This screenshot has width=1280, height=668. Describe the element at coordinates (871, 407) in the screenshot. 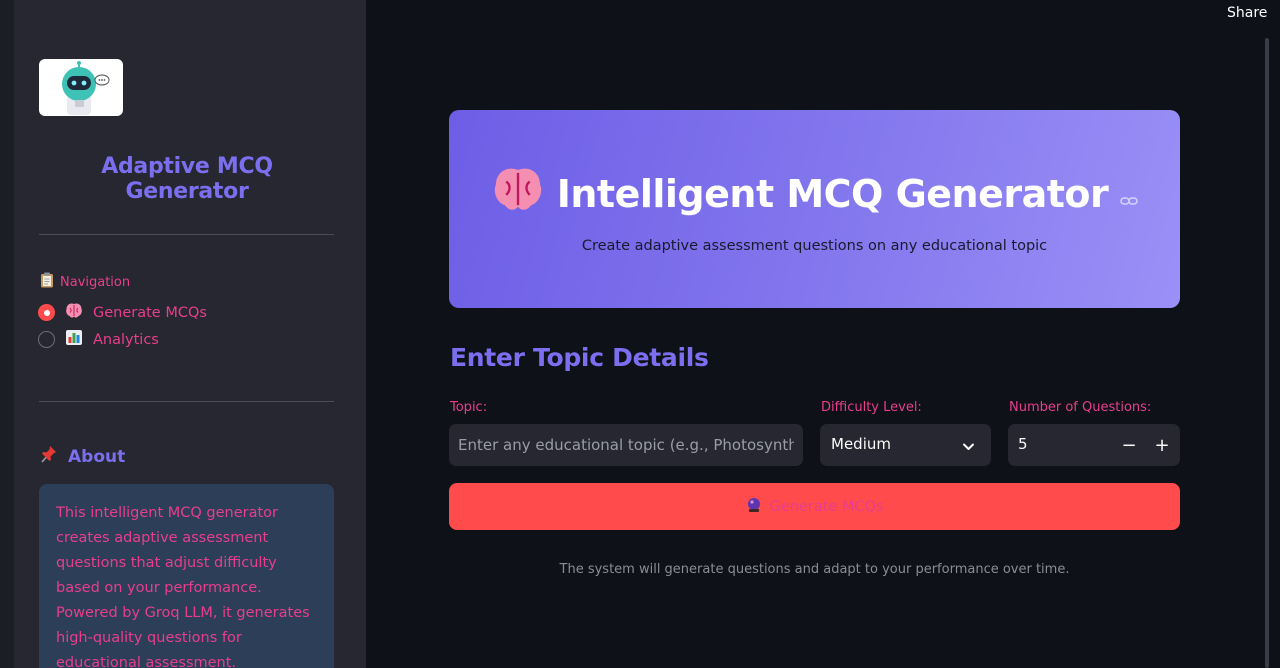

I see `difficulty-label: Difficulty Level:` at that location.